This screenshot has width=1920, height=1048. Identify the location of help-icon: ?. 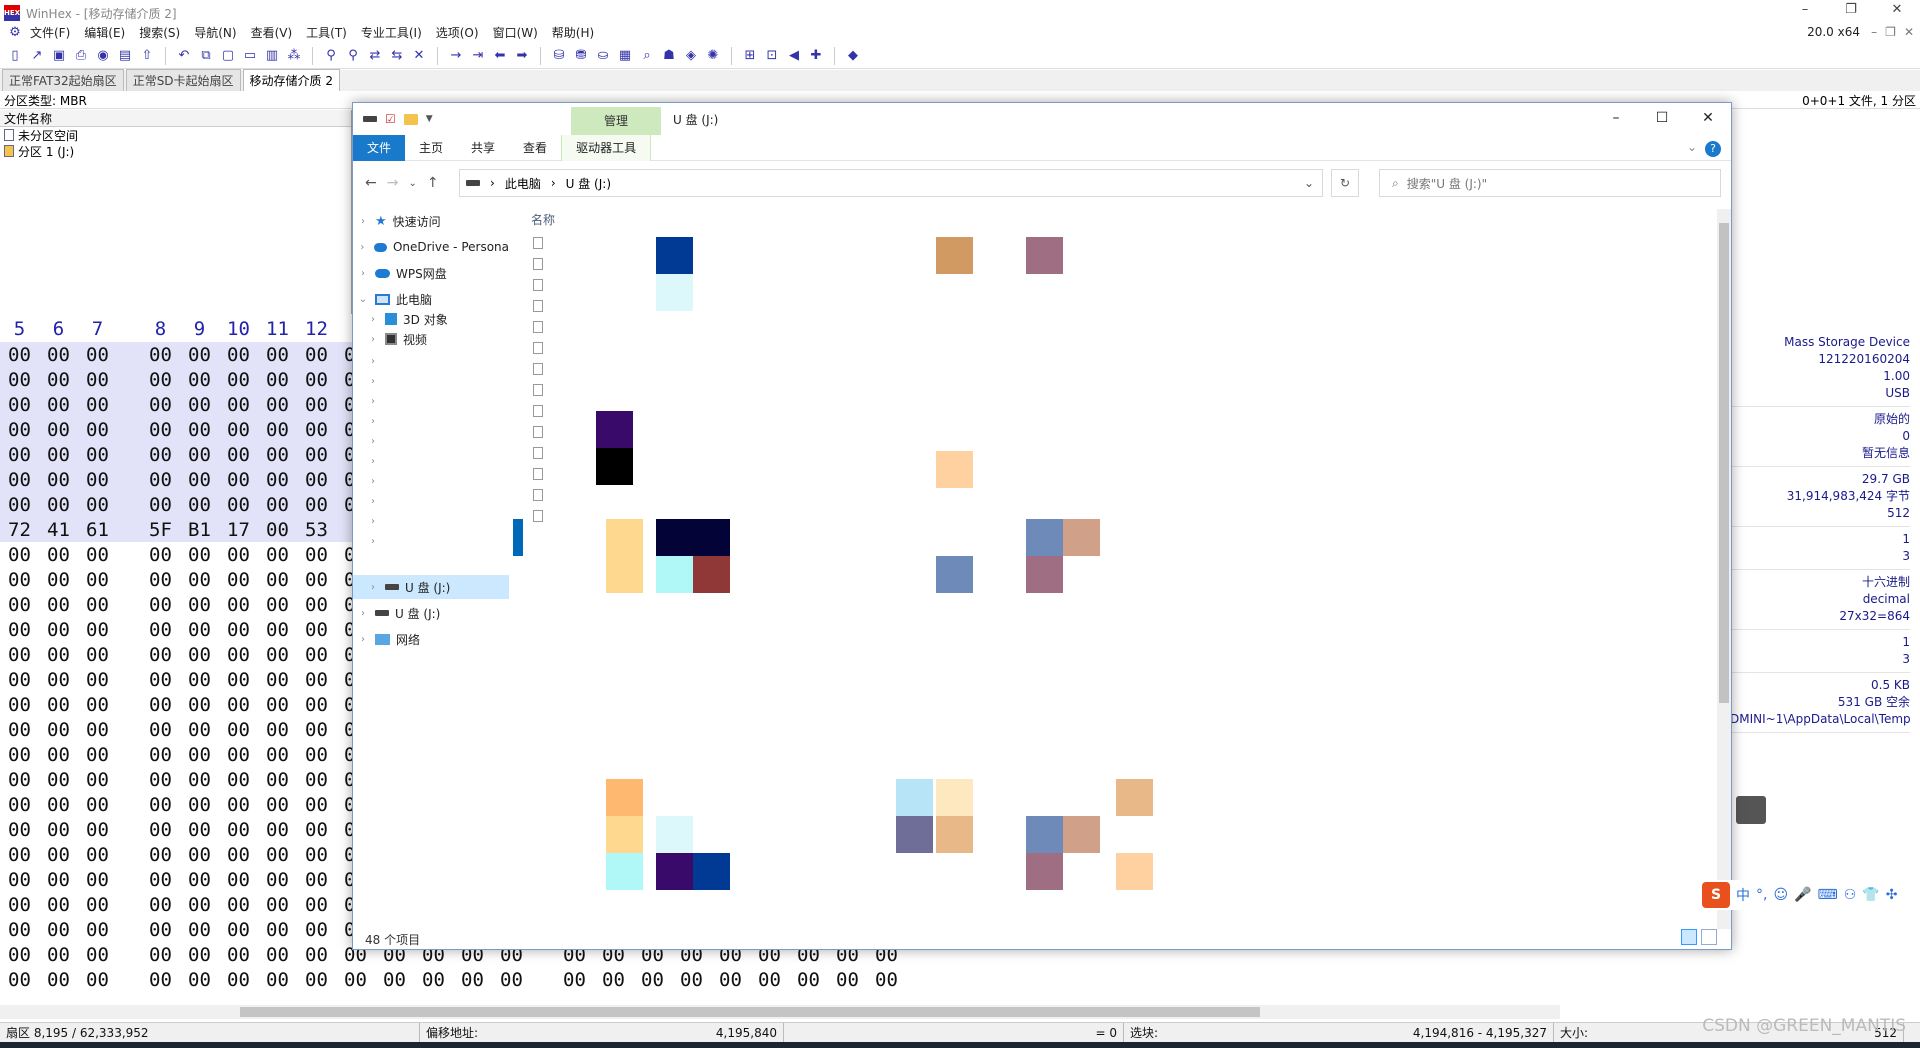
(1713, 149).